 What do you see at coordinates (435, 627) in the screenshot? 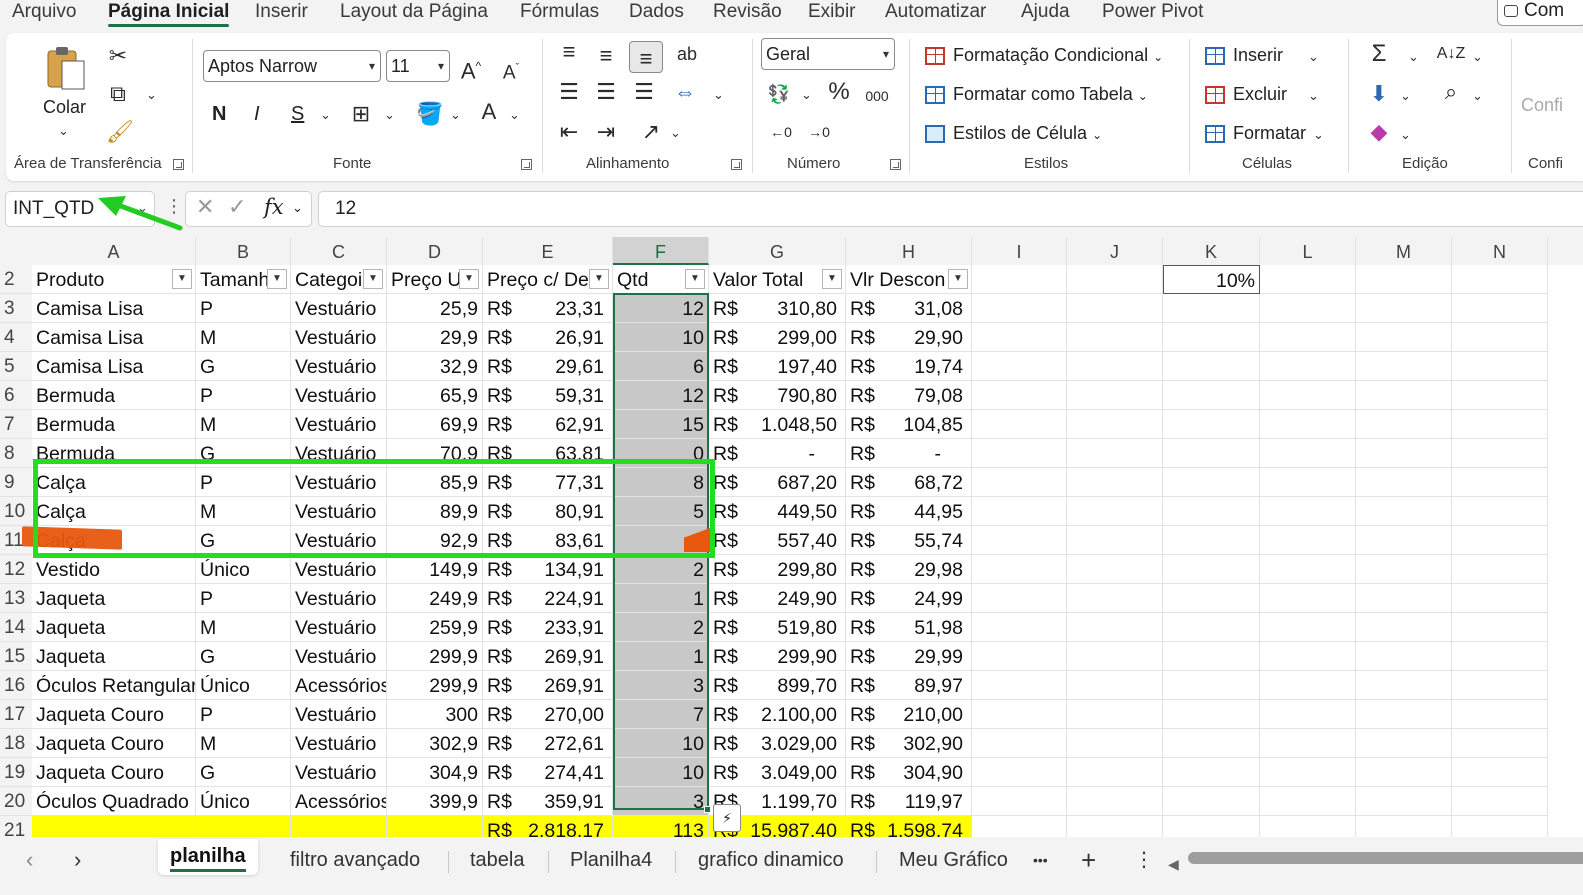
I see `cell-preco: 259,9` at bounding box center [435, 627].